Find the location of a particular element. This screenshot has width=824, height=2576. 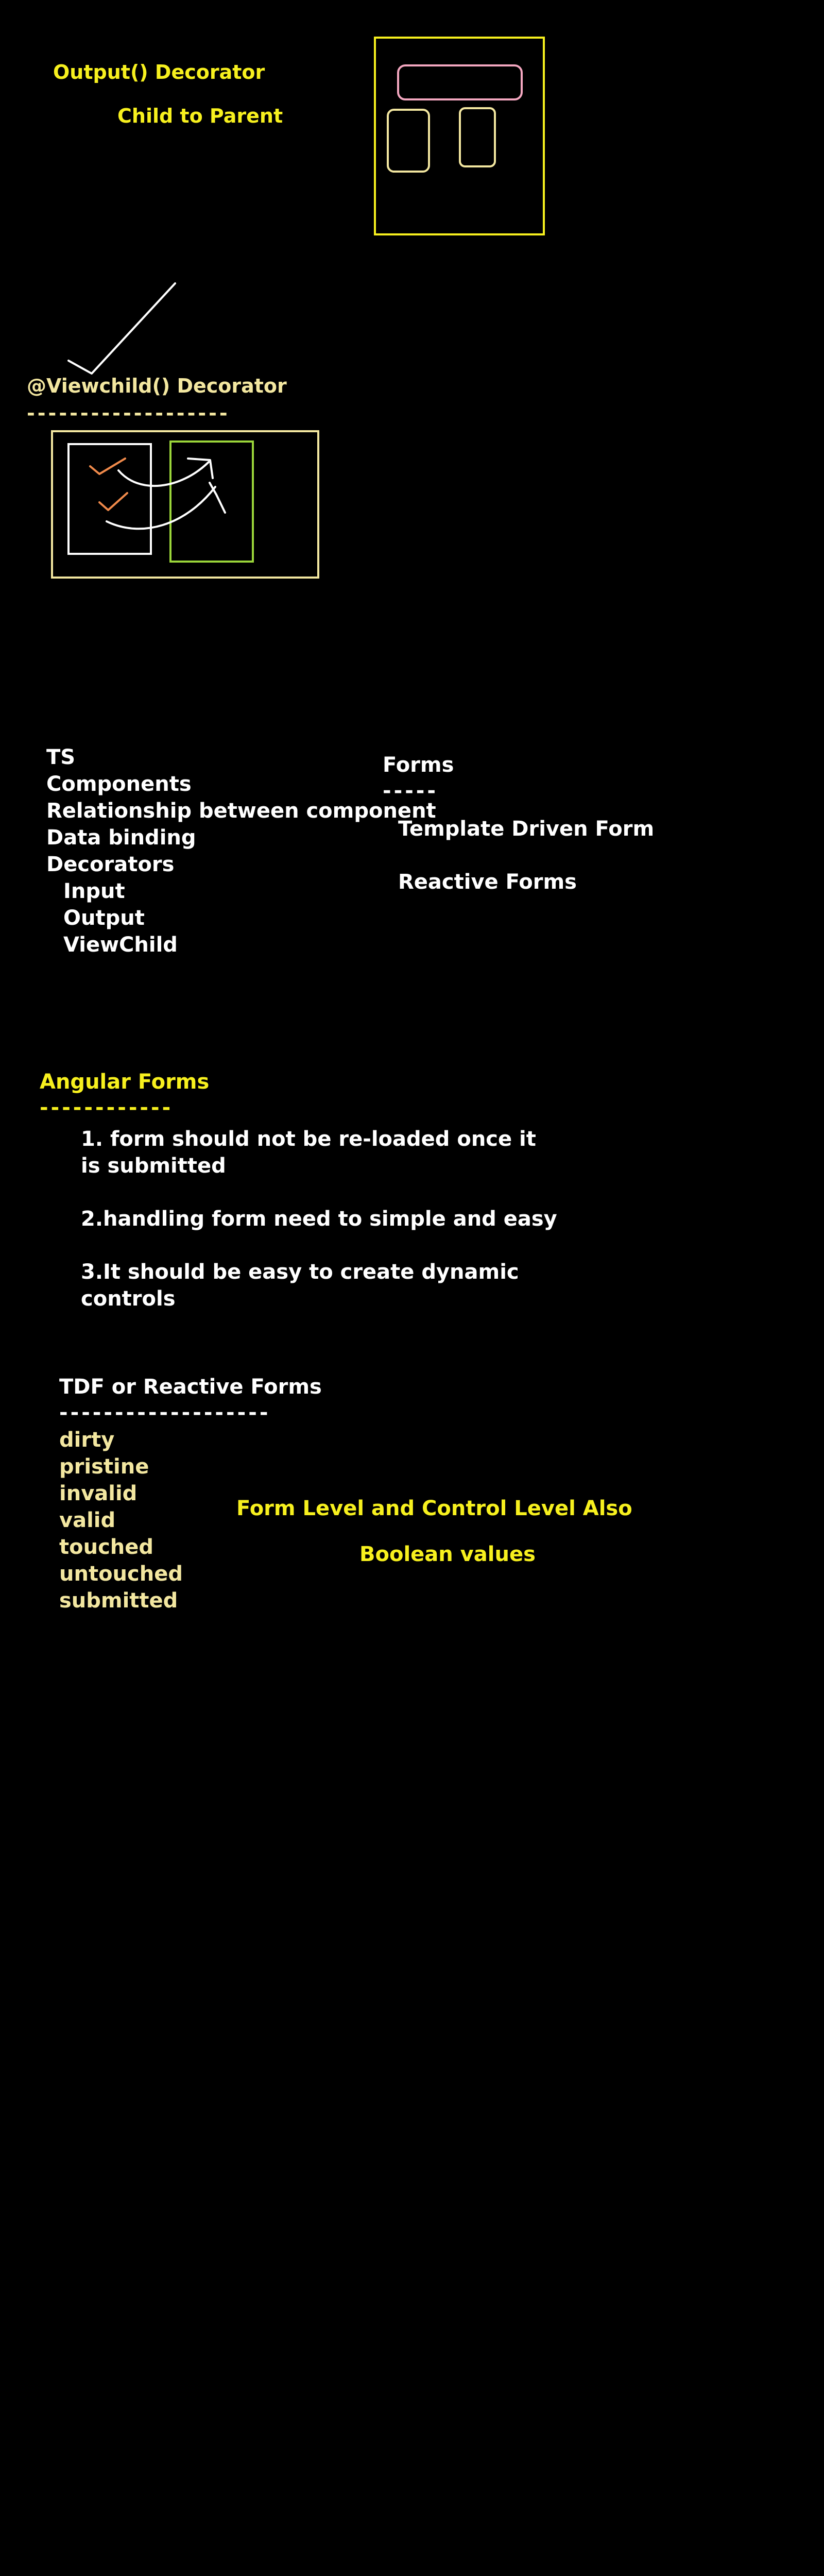

topic-item: Data binding is located at coordinates (121, 838).